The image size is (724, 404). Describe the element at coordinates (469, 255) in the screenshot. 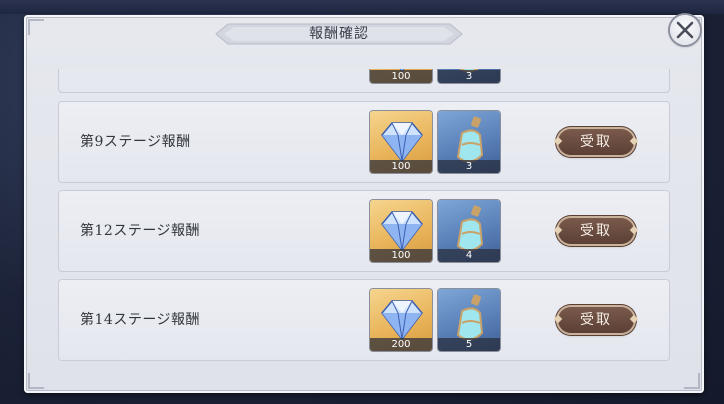

I see `item-amount: 4` at that location.